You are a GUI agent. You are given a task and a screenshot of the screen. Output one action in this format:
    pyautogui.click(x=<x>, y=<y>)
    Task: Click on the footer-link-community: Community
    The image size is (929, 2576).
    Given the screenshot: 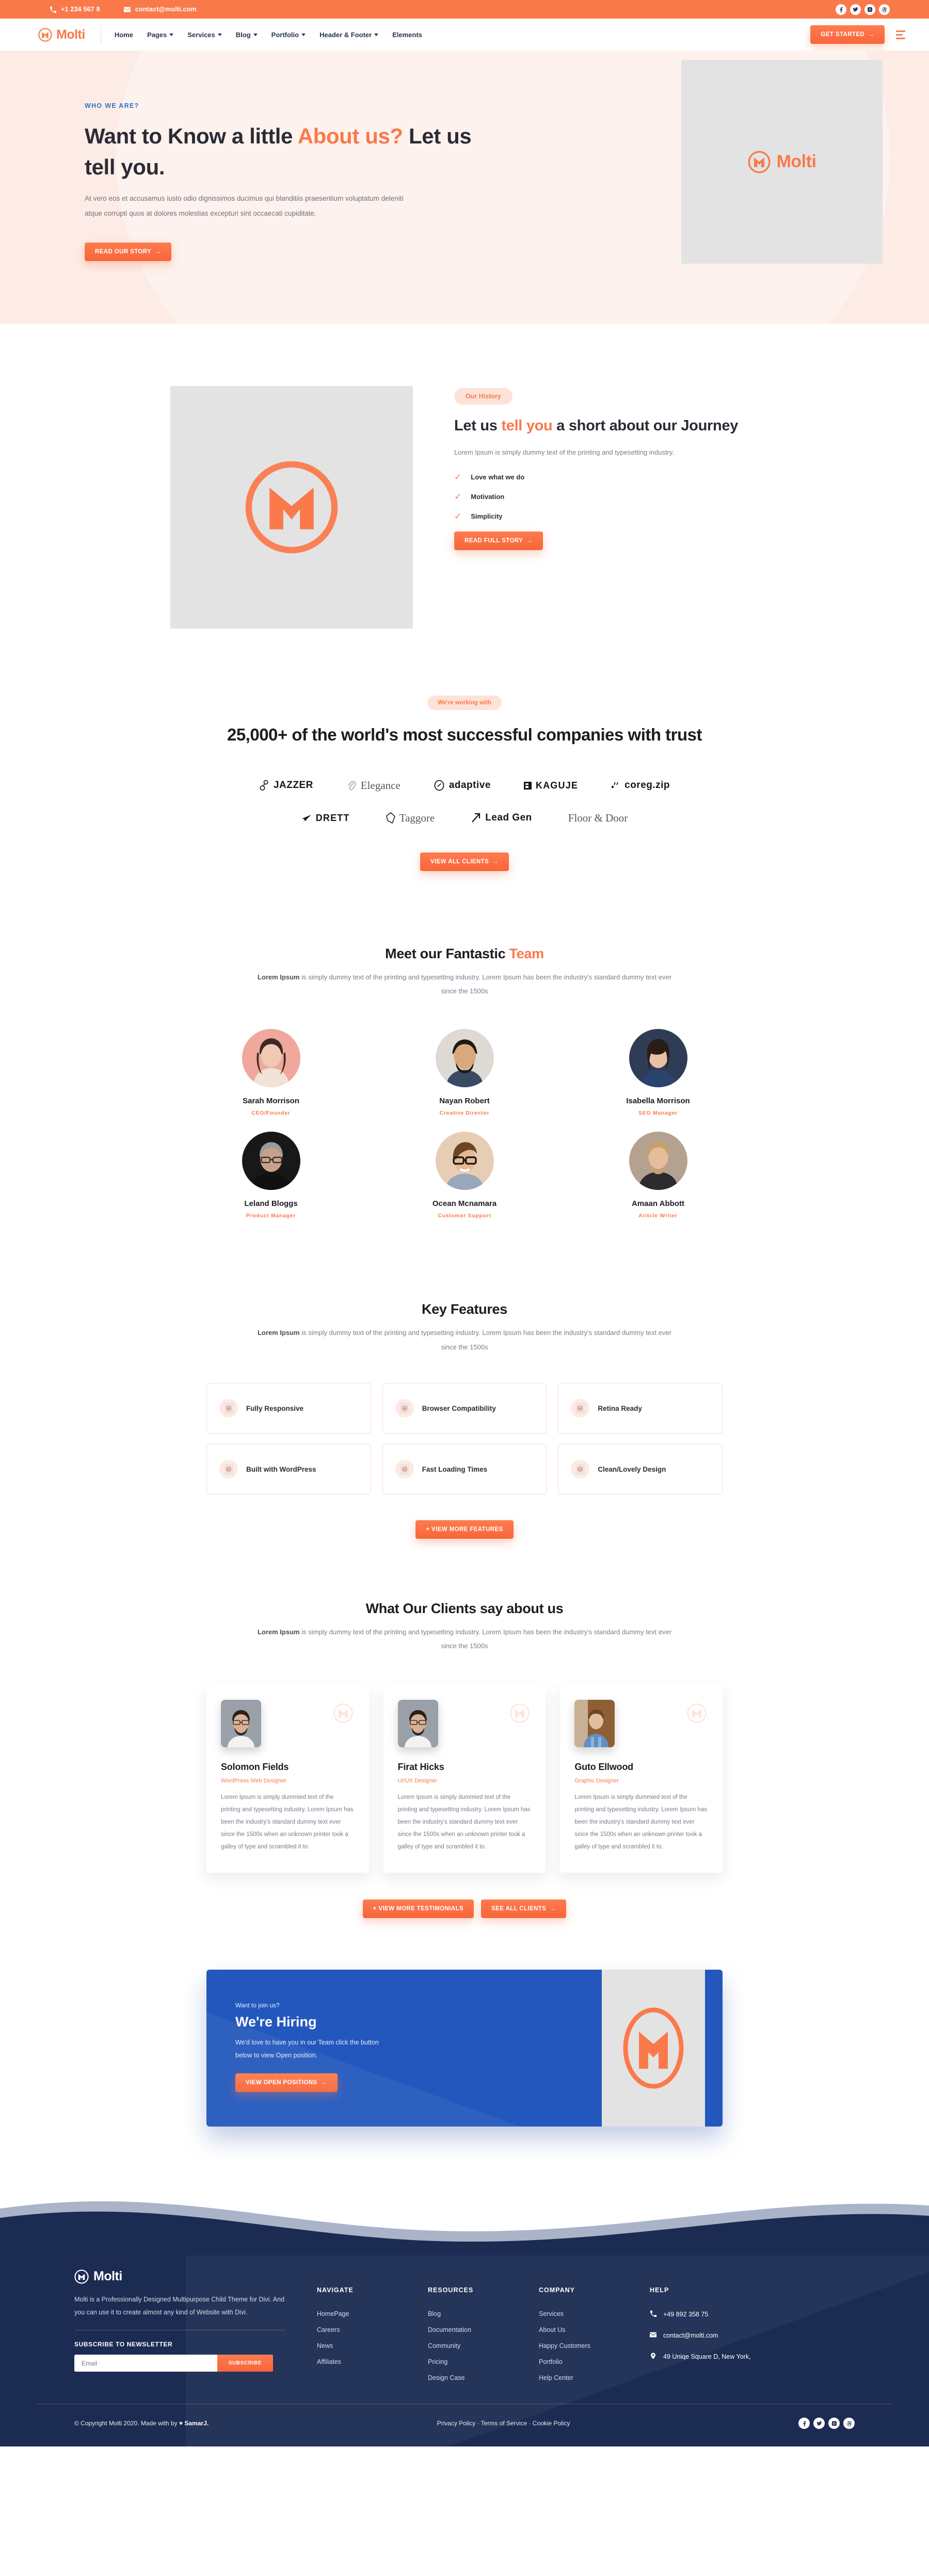 What is the action you would take?
    pyautogui.click(x=483, y=2346)
    